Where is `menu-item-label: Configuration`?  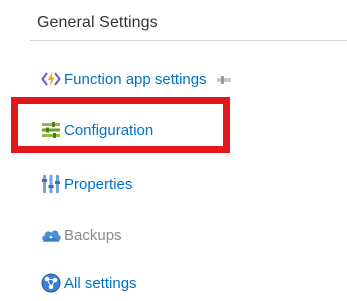 menu-item-label: Configuration is located at coordinates (109, 130).